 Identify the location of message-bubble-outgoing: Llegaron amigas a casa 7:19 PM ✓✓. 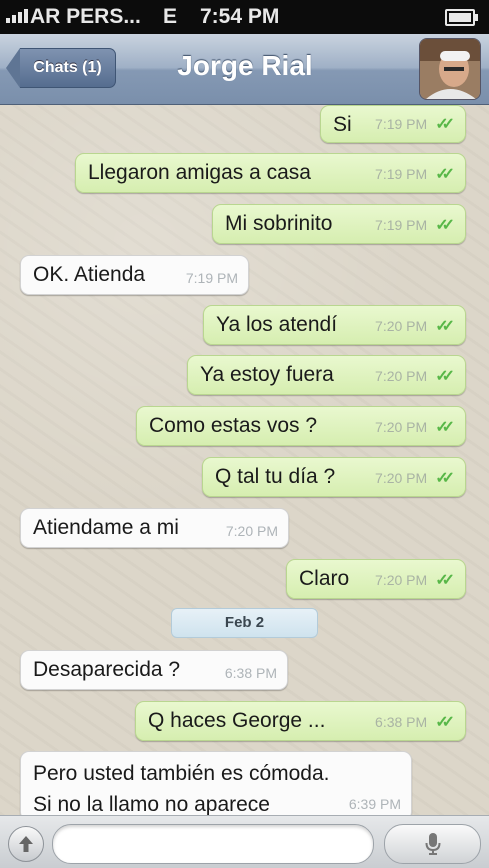
(270, 173).